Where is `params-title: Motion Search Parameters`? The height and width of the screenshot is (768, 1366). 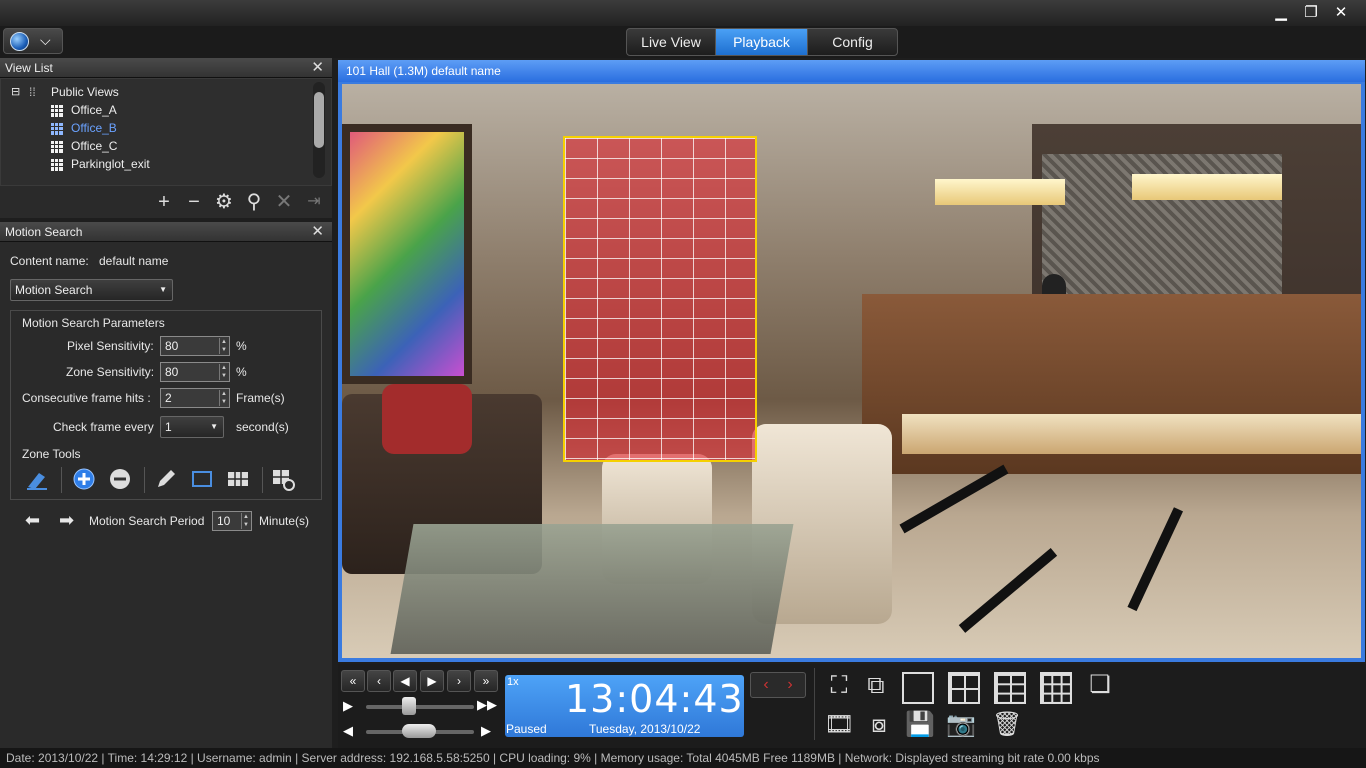 params-title: Motion Search Parameters is located at coordinates (93, 323).